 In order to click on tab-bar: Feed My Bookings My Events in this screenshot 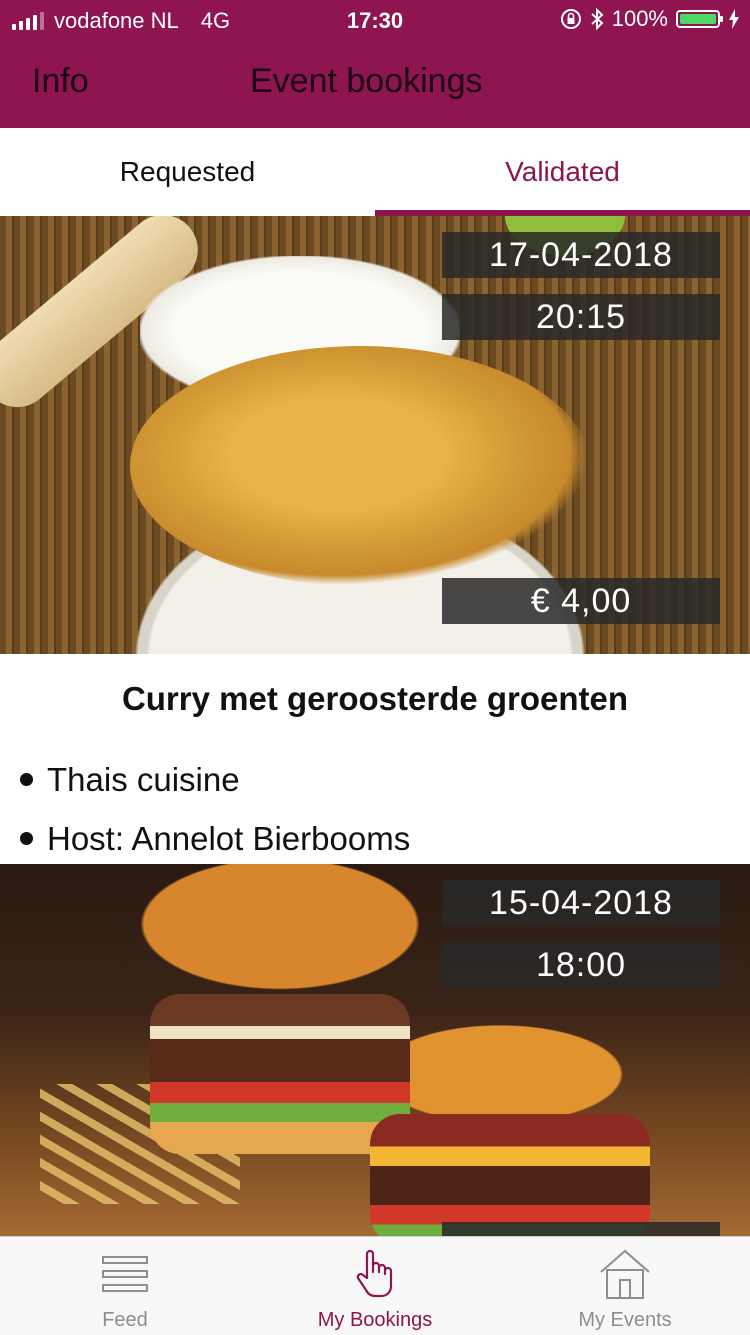, I will do `click(375, 1285)`.